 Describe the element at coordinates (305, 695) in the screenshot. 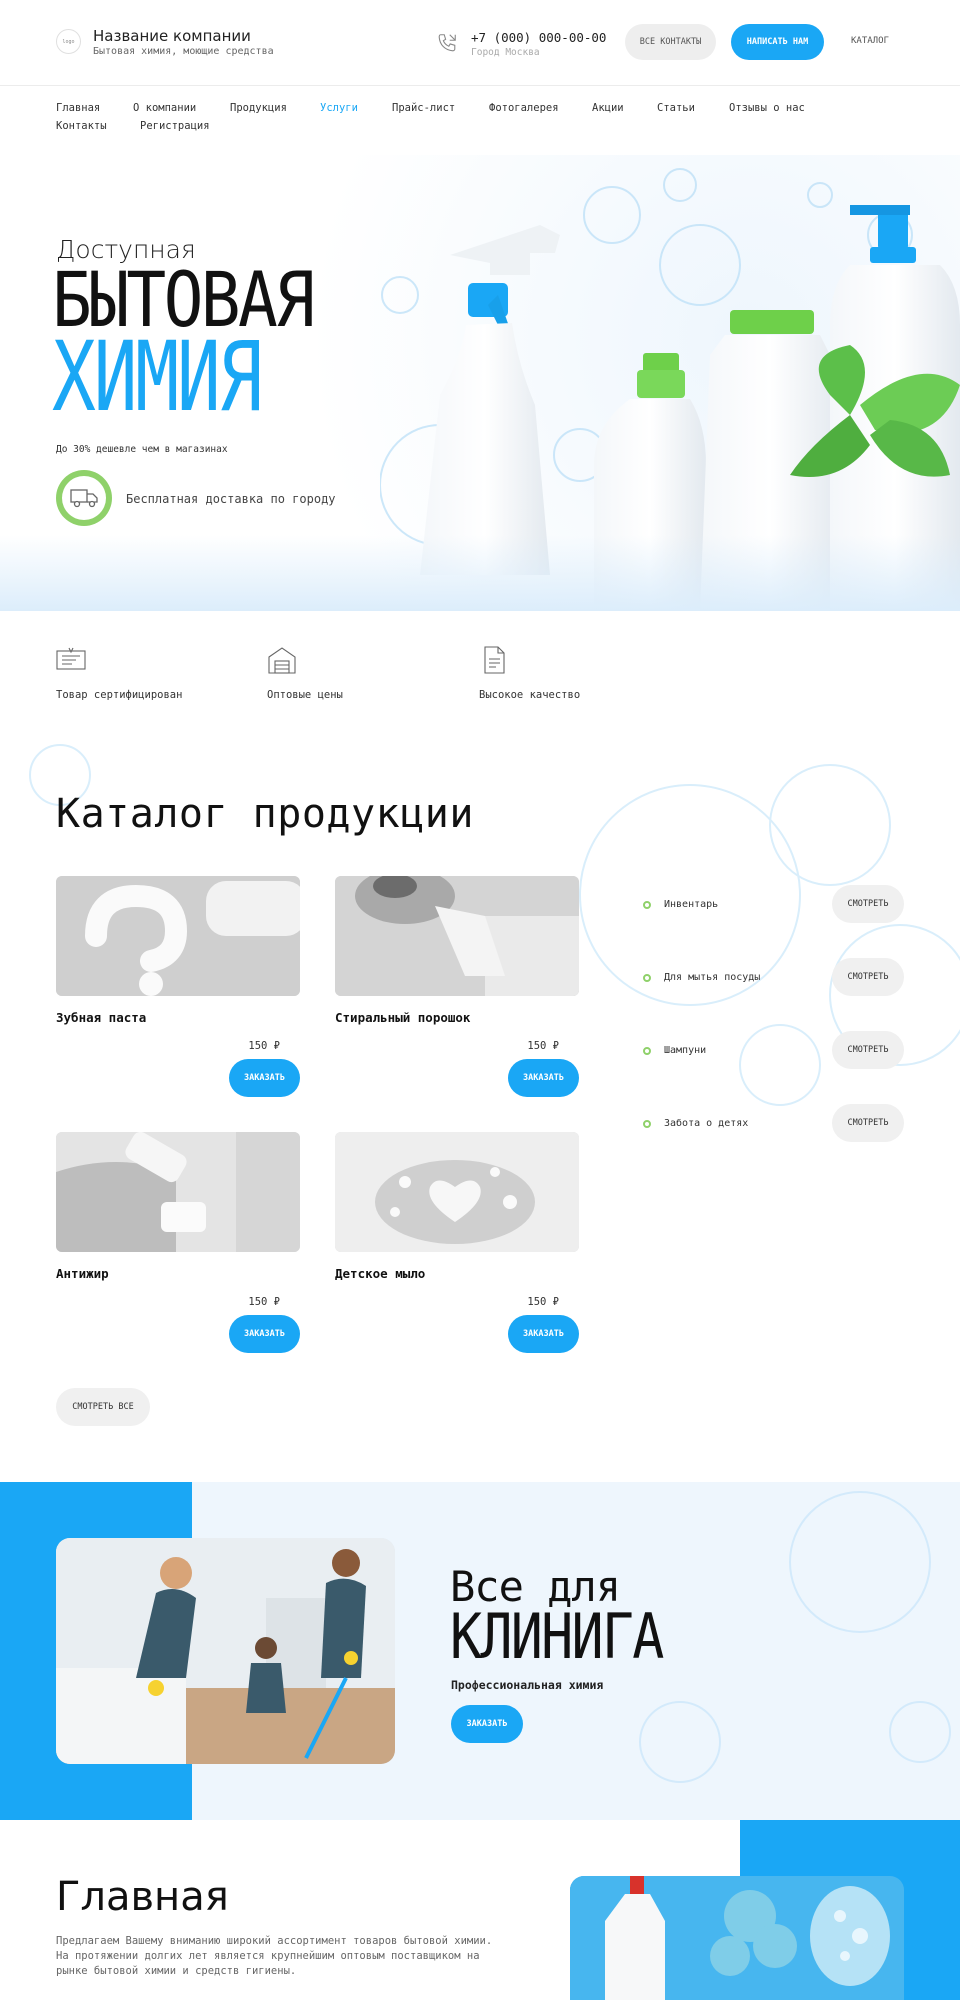

I see `feature-wholesale-label: Оптовые цены` at that location.